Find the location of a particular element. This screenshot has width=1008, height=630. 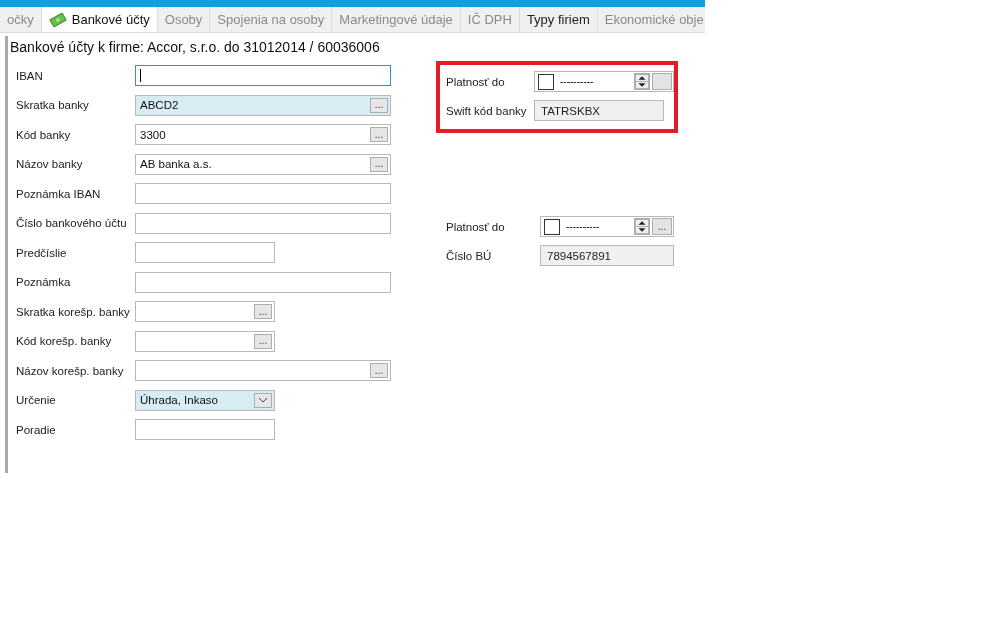

field-label: Skratka banky is located at coordinates (53, 105).